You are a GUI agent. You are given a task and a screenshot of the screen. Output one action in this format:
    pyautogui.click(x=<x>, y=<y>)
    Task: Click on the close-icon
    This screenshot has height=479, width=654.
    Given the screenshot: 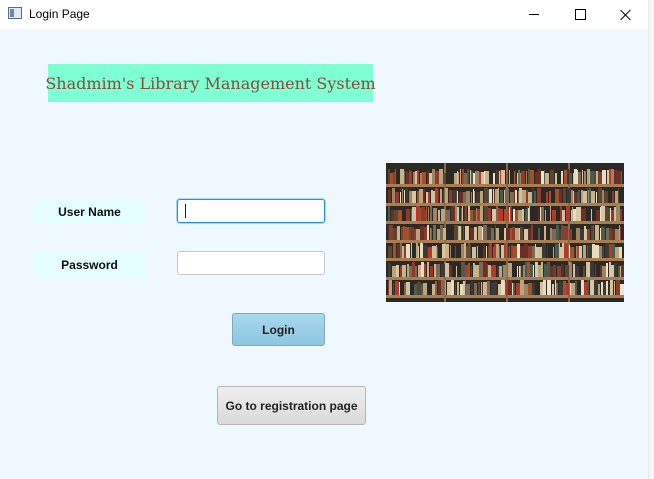 What is the action you would take?
    pyautogui.click(x=626, y=15)
    